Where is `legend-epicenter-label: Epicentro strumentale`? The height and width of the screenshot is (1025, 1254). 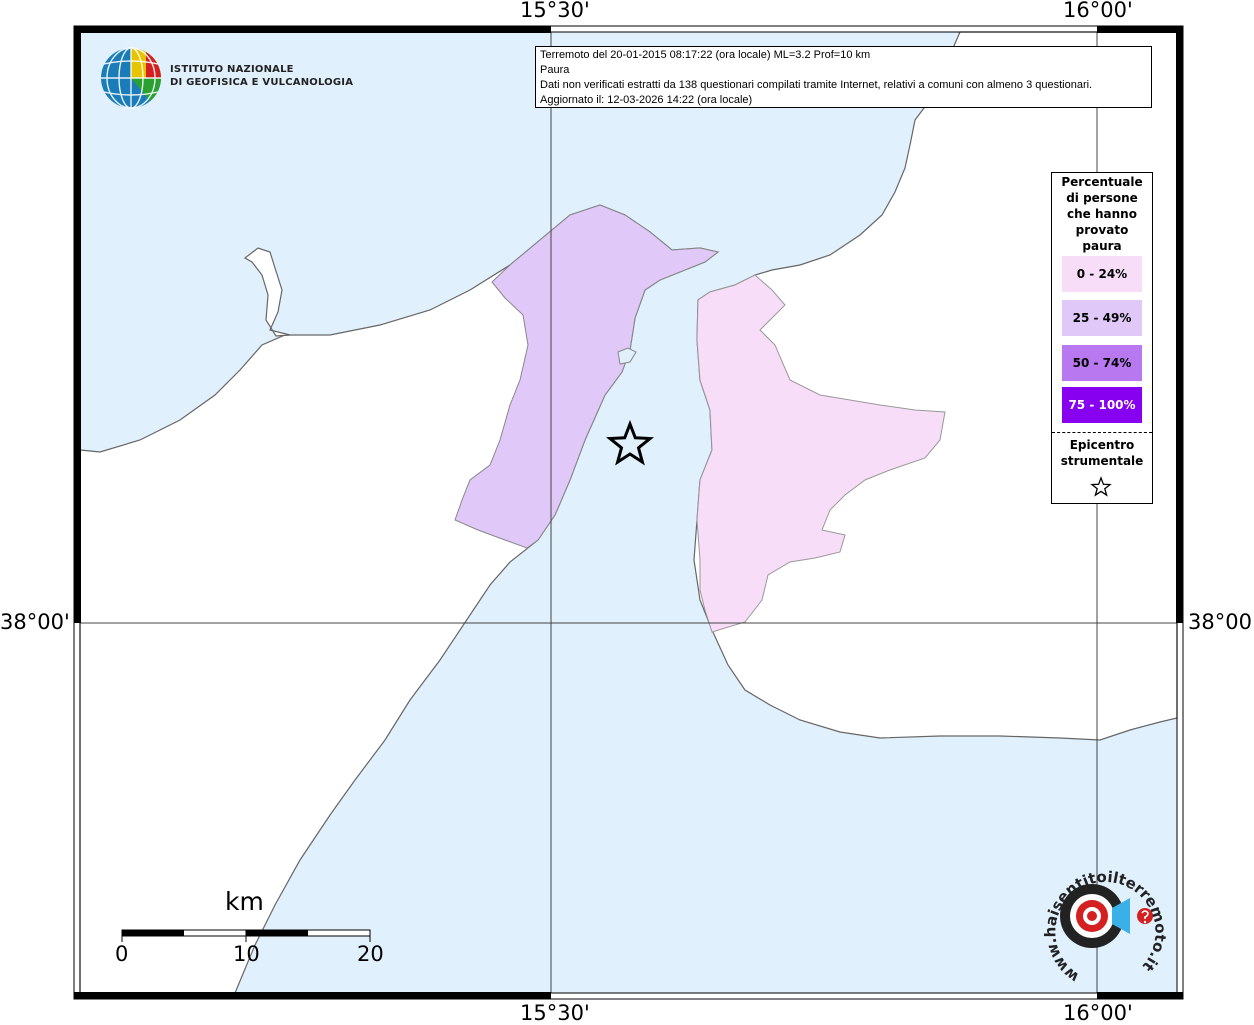 legend-epicenter-label: Epicentro strumentale is located at coordinates (1102, 453).